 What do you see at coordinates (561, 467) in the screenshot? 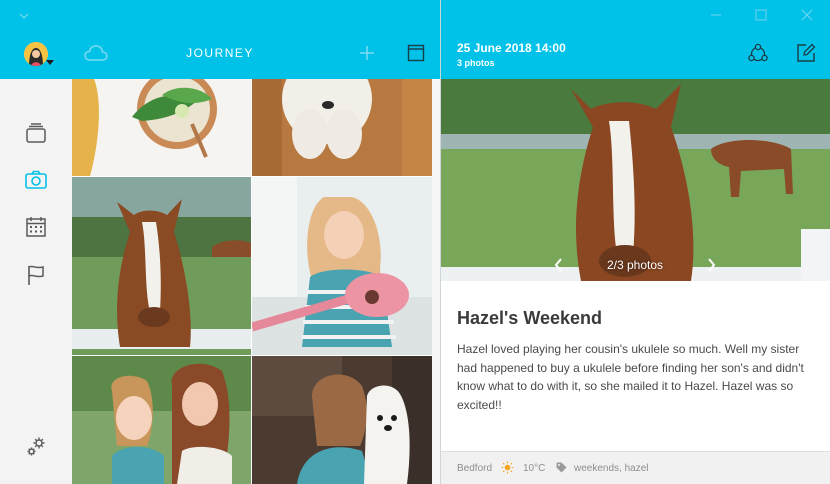
I see `tag-icon` at bounding box center [561, 467].